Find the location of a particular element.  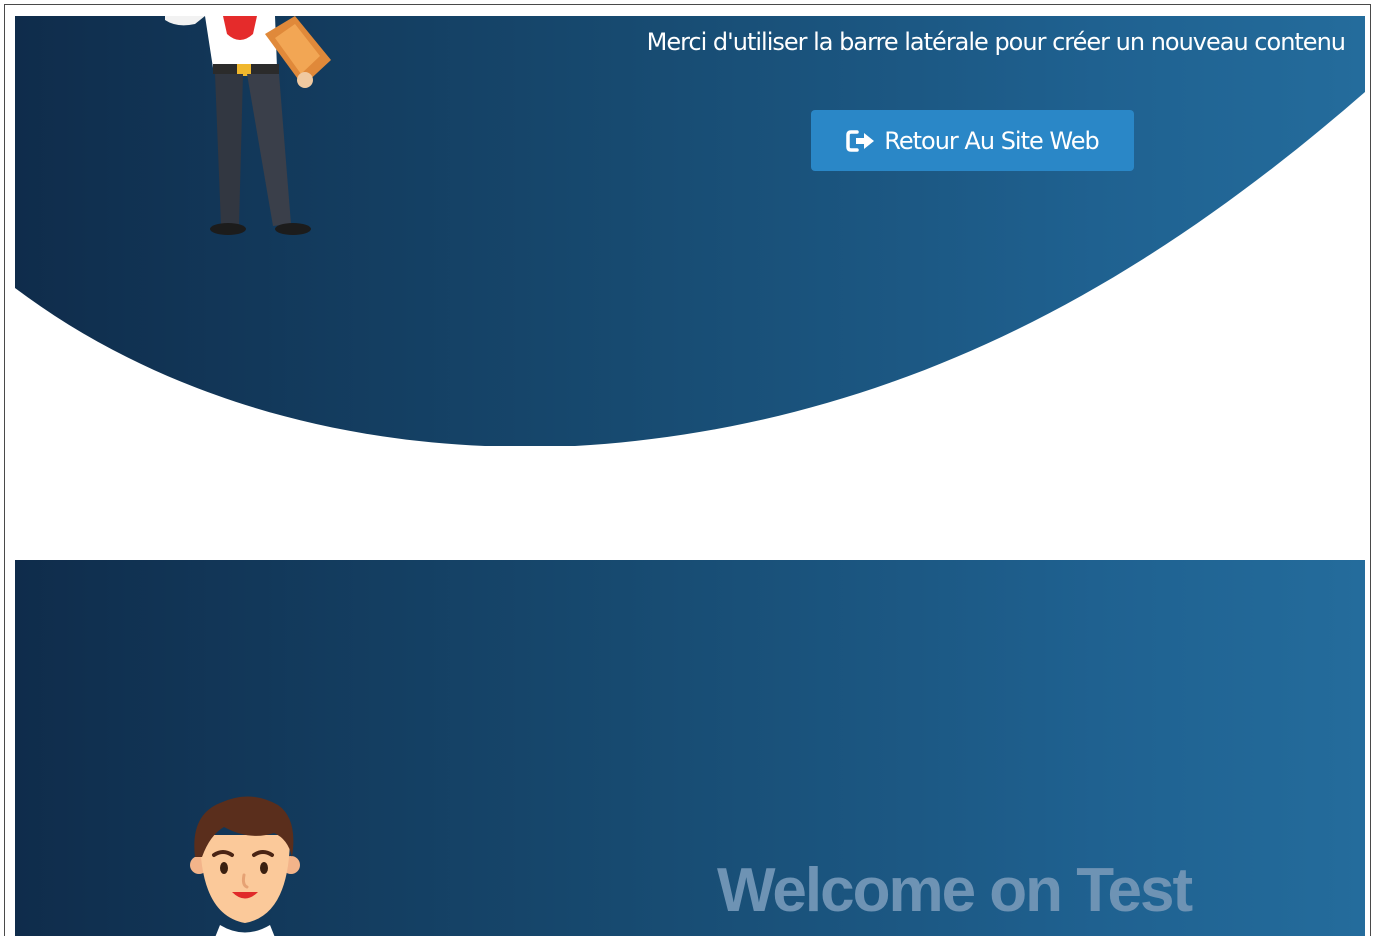

welcome-title: Welcome on Test is located at coordinates (955, 890).